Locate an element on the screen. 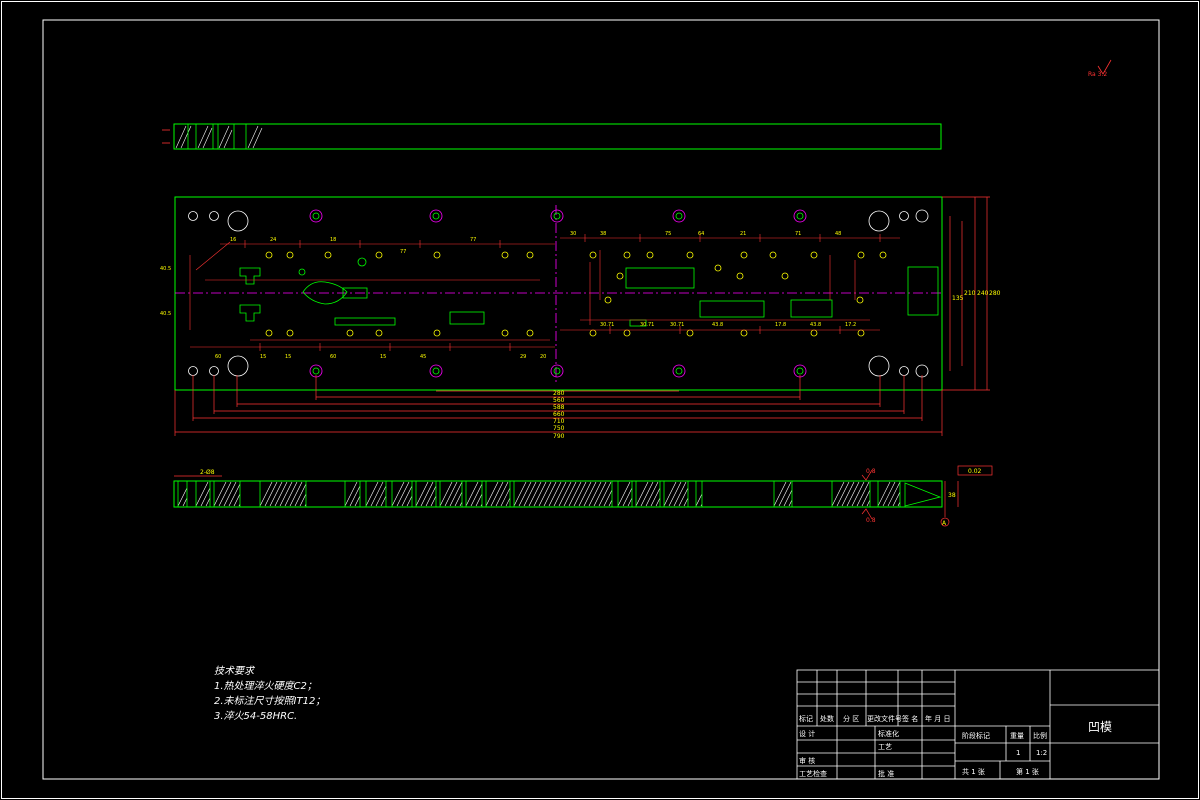 The height and width of the screenshot is (800, 1200). note-item-2: 2.未标注尺寸按照IT12； is located at coordinates (270, 701).